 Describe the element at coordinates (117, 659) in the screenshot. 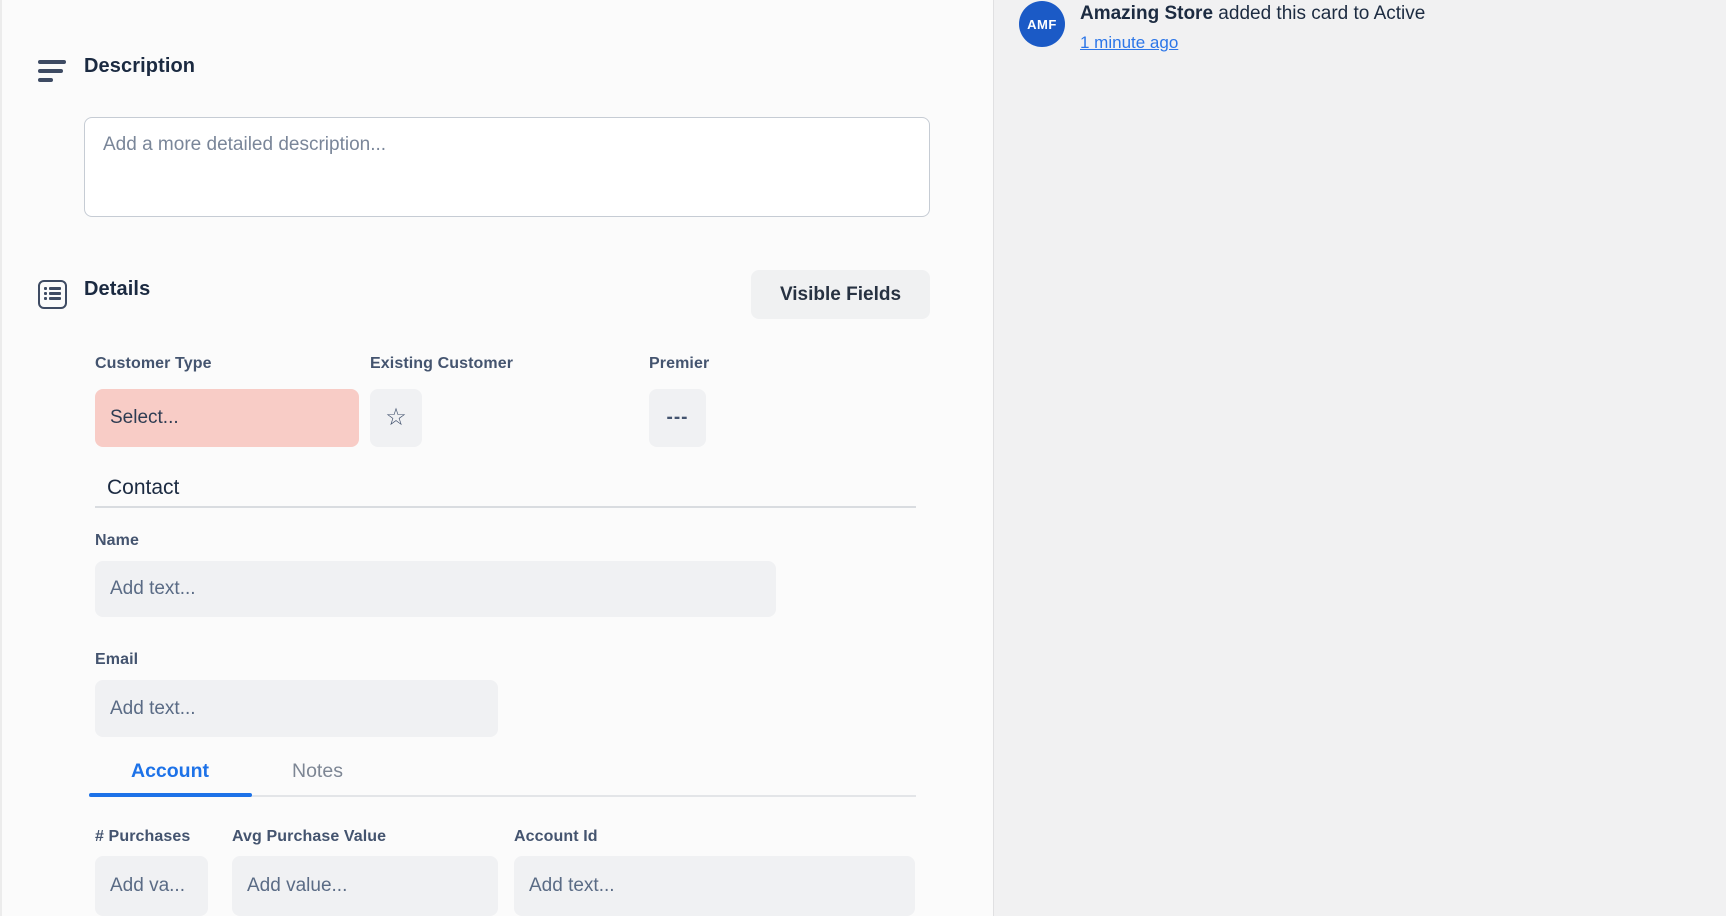

I see `email-label: Email` at that location.